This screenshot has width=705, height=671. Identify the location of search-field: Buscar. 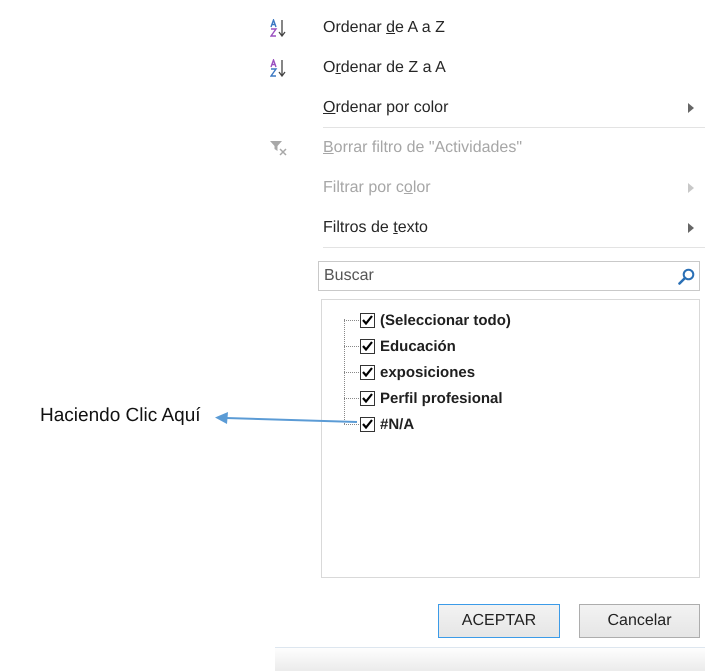
(500, 276).